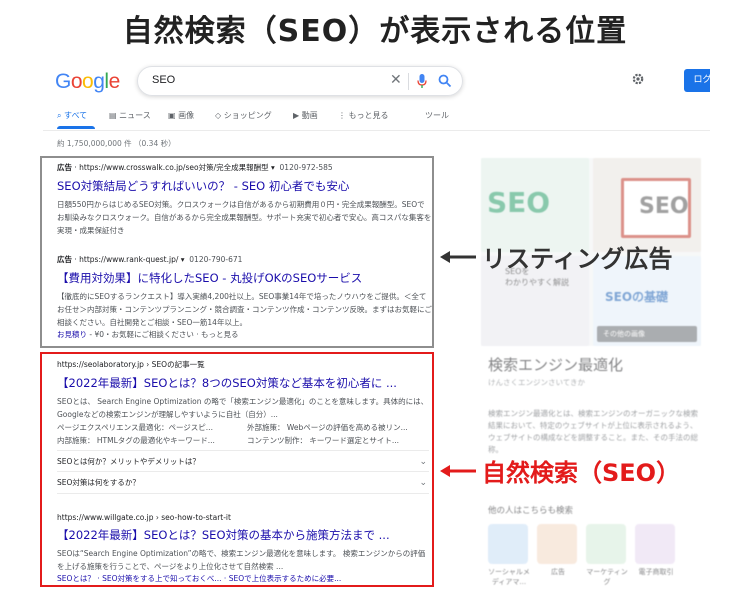  What do you see at coordinates (247, 115) in the screenshot?
I see `tab-label: ショッピング` at bounding box center [247, 115].